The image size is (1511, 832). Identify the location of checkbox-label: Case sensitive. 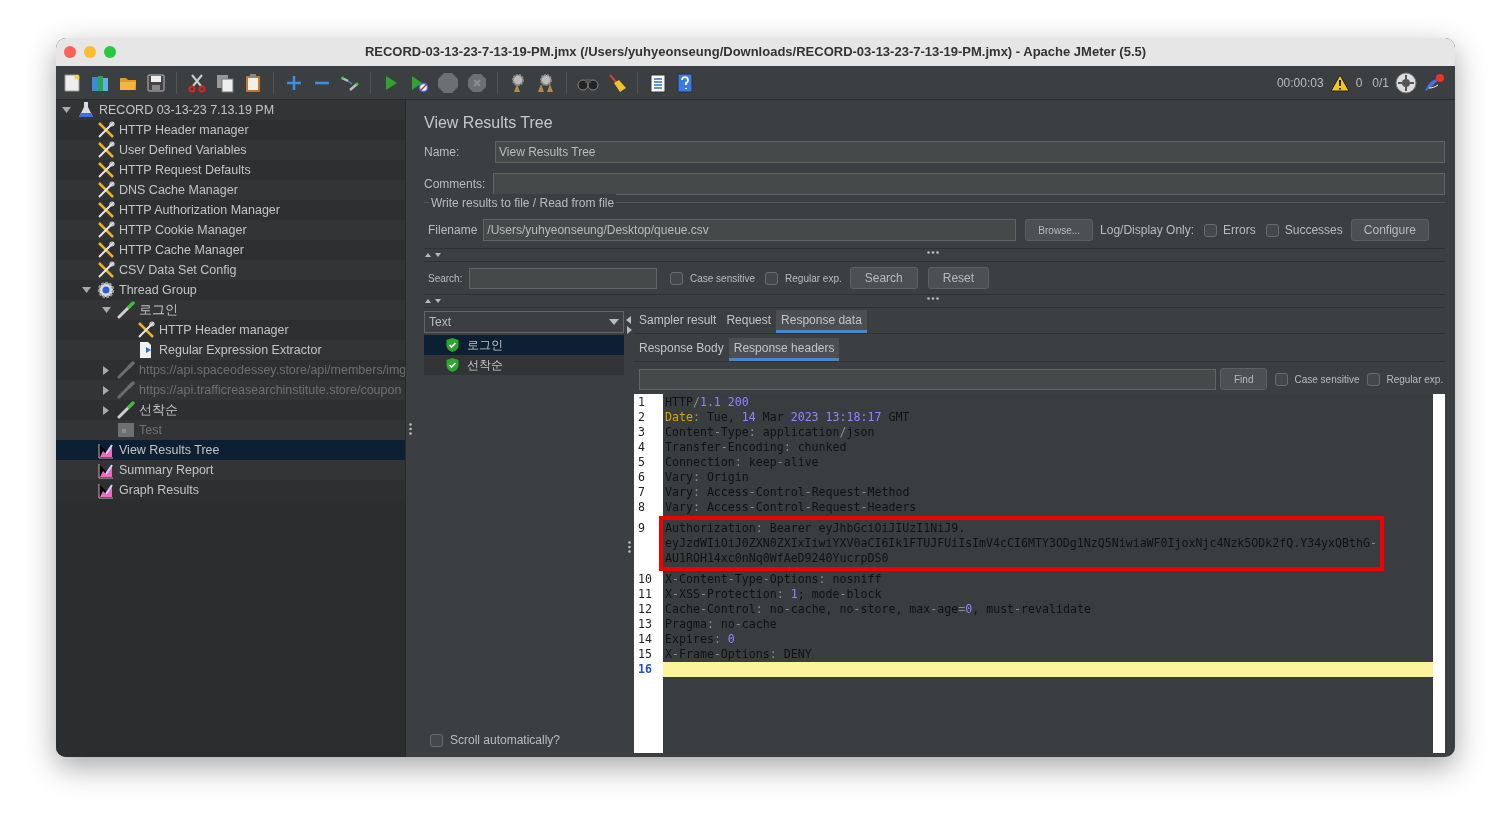
(1327, 379).